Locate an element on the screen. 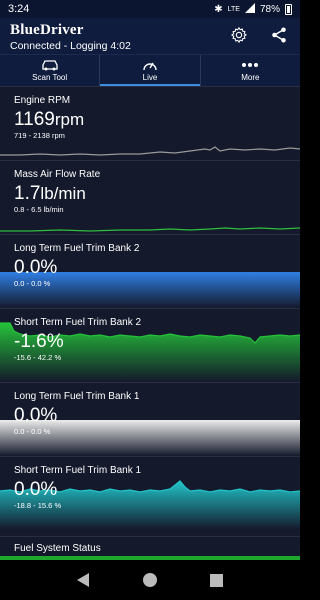 The image size is (320, 600). more-icon is located at coordinates (250, 65).